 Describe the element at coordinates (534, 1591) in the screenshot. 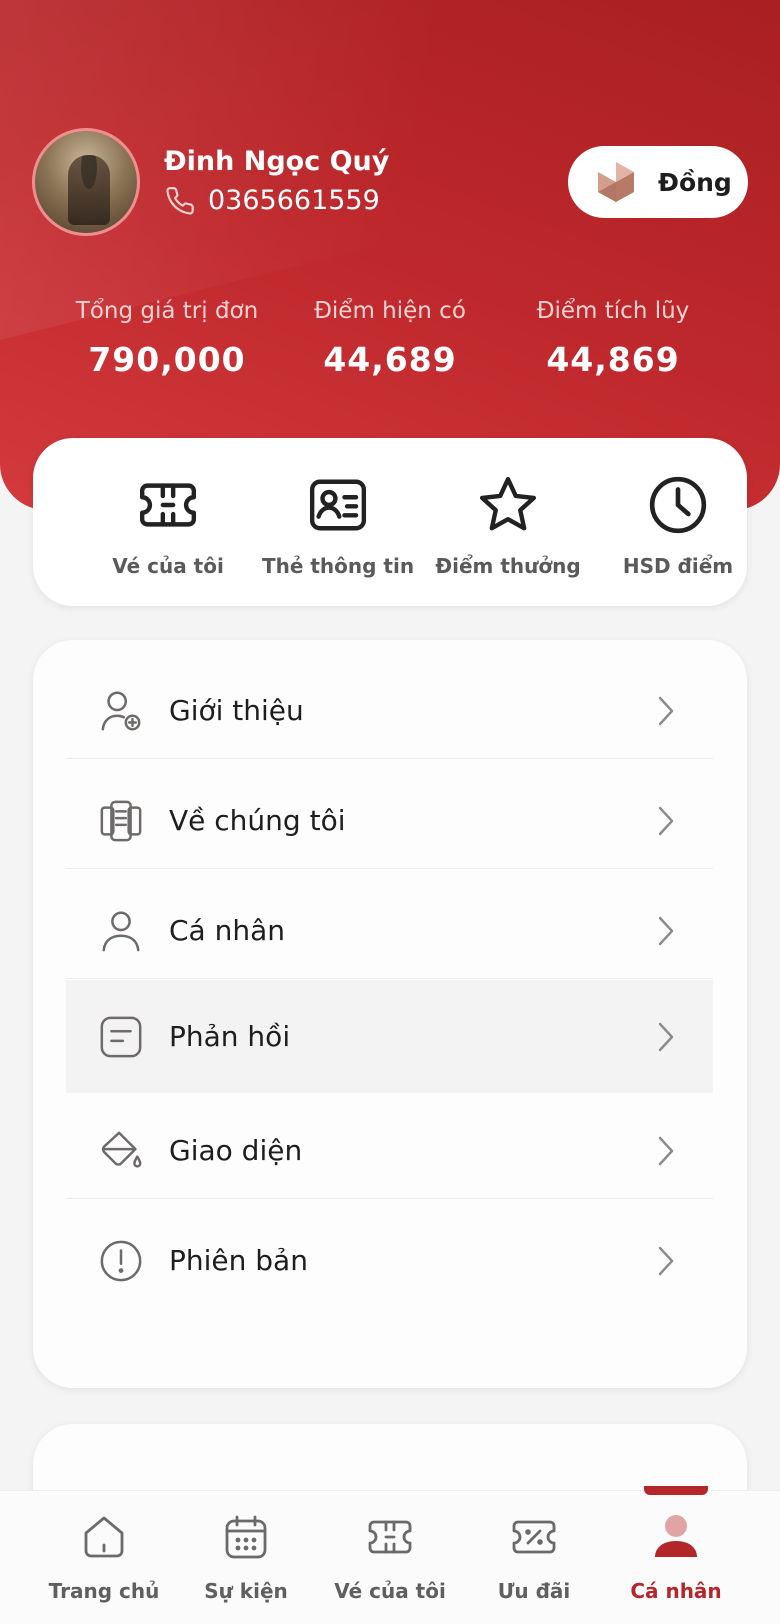

I see `tab-label: Ưu đãi` at that location.